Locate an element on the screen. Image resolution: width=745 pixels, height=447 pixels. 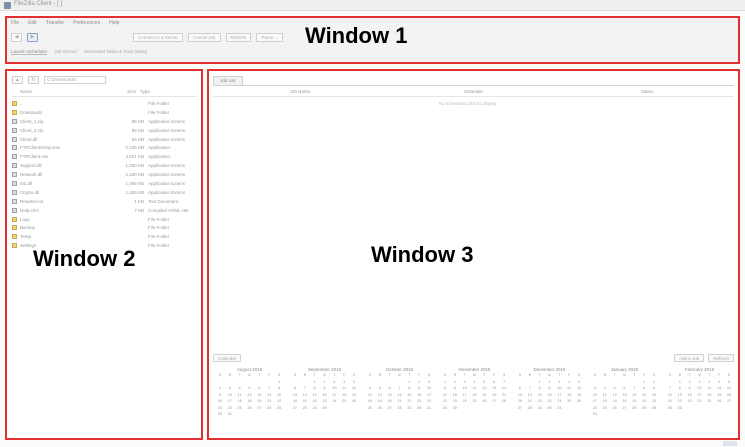
file-row: FTPClient.exe 4,021 KB Application is located at coordinates (104, 156).